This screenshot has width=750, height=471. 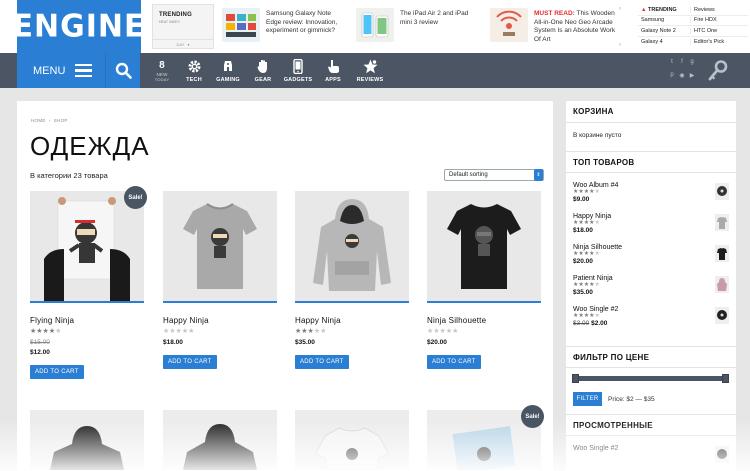 What do you see at coordinates (175, 15) in the screenshot?
I see `trending-title: TRENDING` at bounding box center [175, 15].